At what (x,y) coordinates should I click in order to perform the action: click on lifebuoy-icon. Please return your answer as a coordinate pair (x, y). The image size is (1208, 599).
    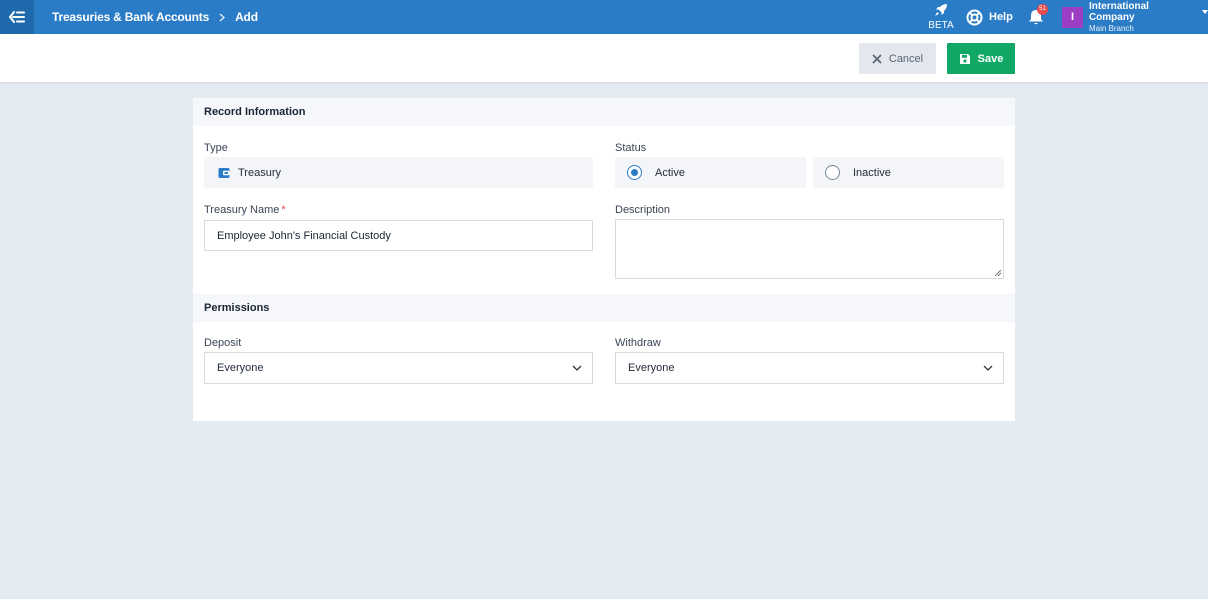
    Looking at the image, I should click on (974, 17).